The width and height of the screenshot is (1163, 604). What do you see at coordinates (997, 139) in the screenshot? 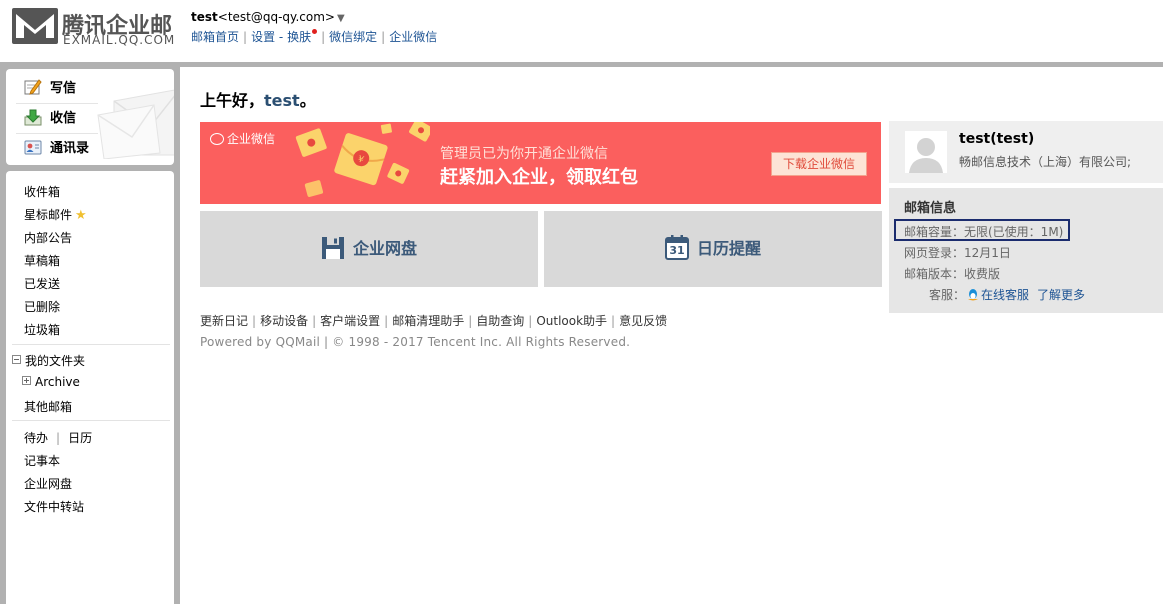
I see `profile-name: test(test)` at bounding box center [997, 139].